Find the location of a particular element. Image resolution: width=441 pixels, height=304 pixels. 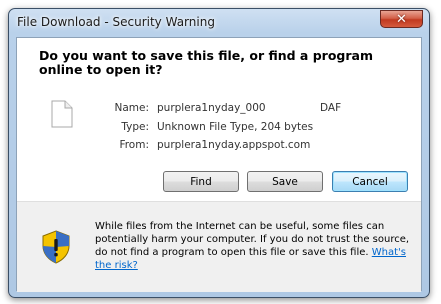

find-button: Find is located at coordinates (201, 181).